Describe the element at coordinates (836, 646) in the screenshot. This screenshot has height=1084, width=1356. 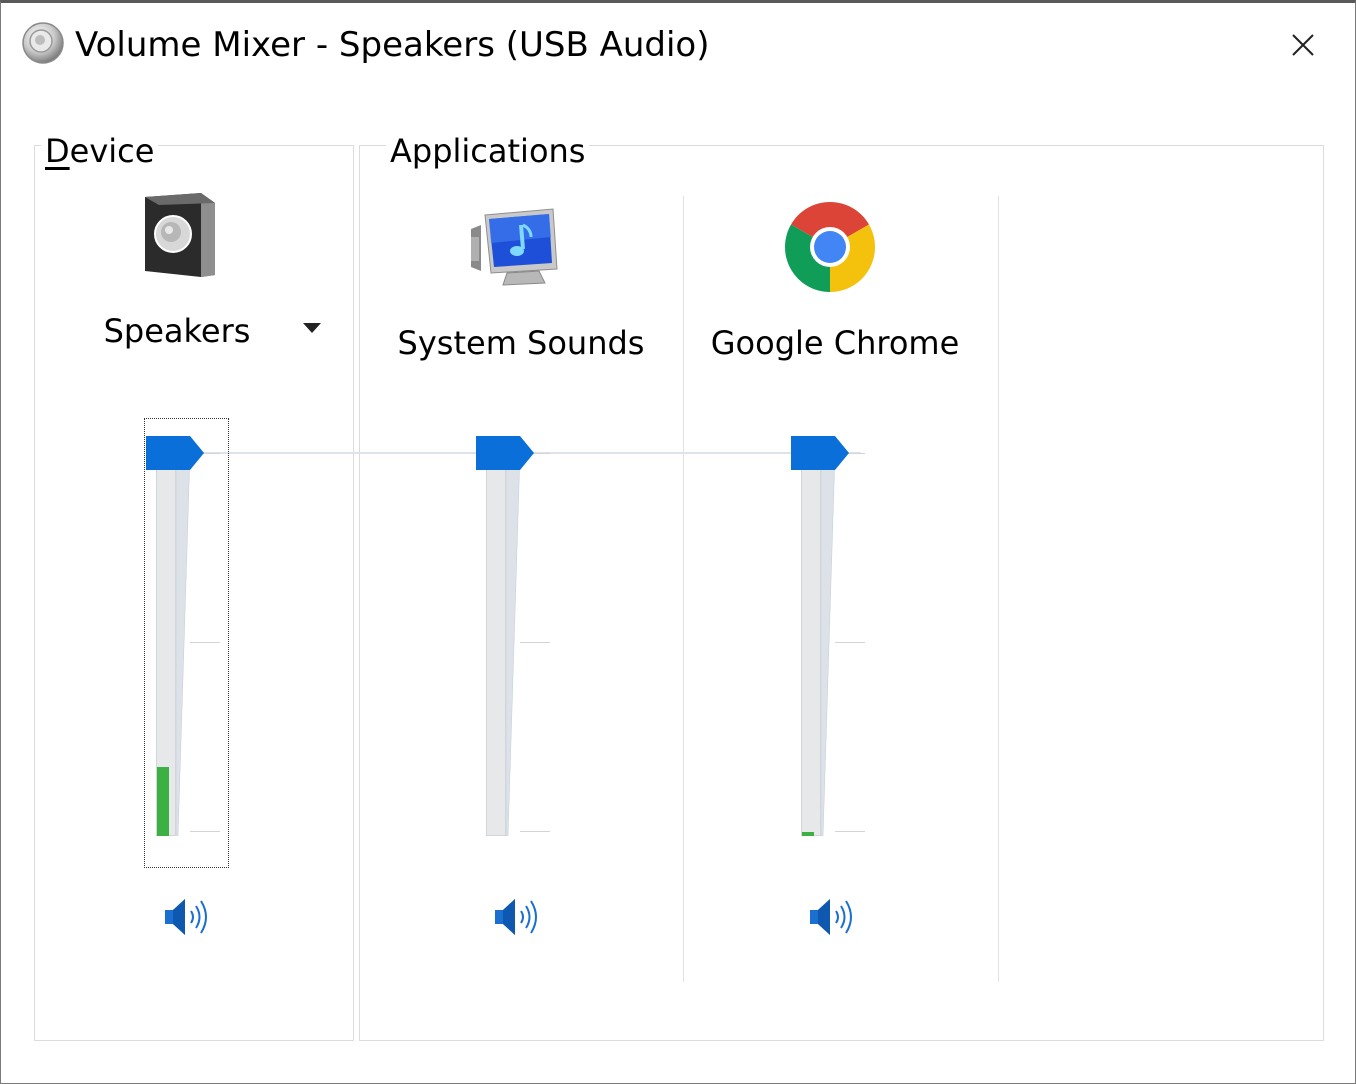
I see `google-chrome-volume-slider` at that location.